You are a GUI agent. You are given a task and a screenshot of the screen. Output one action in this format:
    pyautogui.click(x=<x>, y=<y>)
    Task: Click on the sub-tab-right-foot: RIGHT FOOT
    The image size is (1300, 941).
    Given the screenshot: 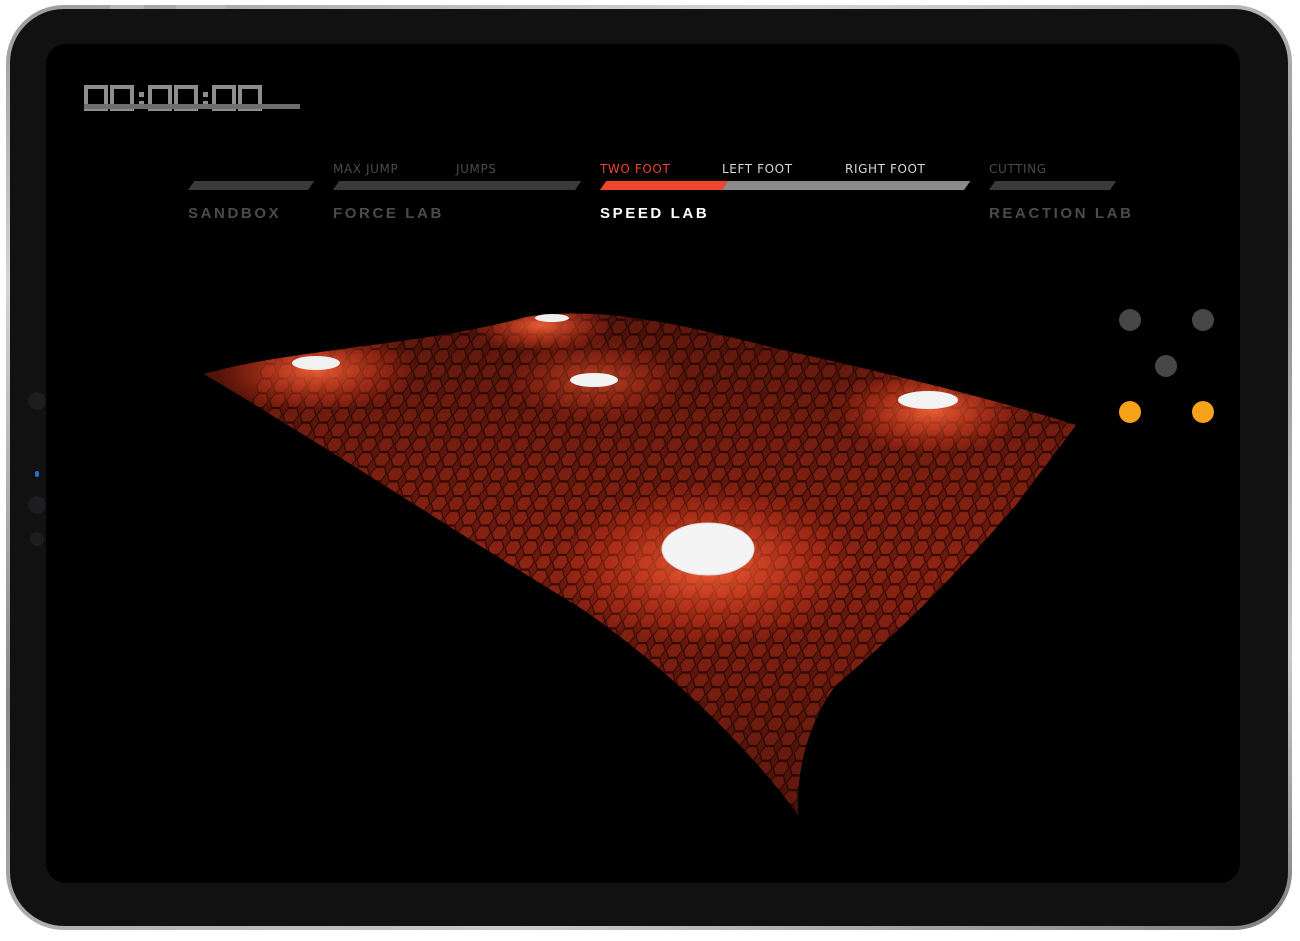 What is the action you would take?
    pyautogui.click(x=885, y=169)
    